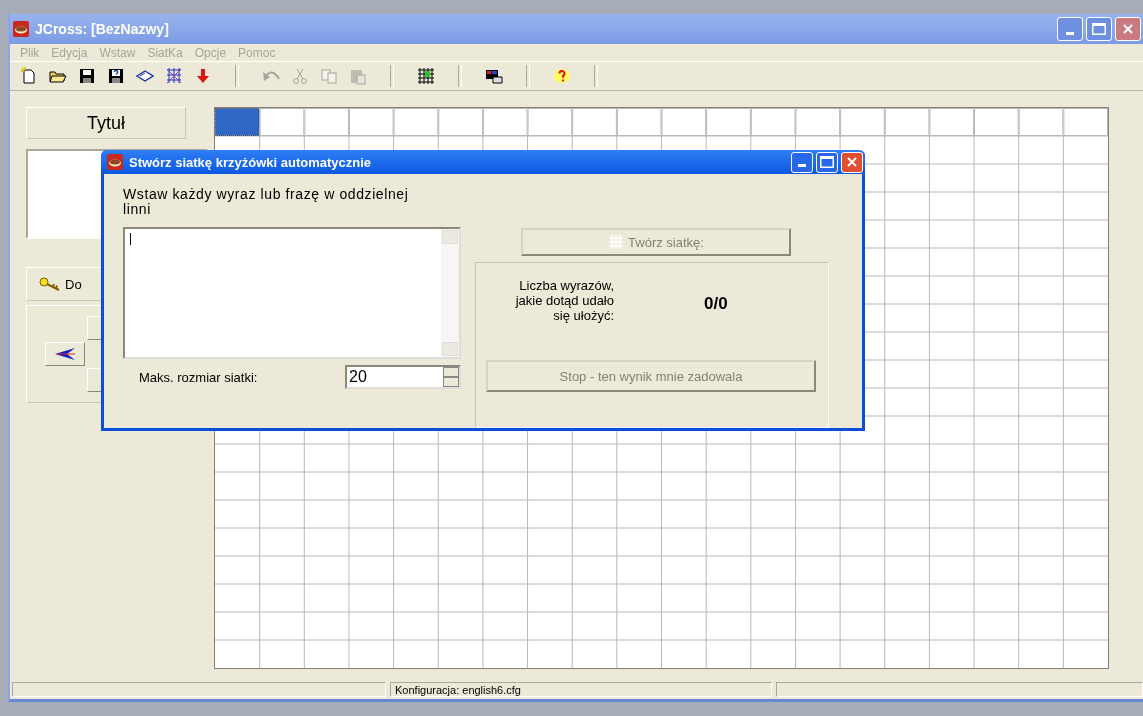 The height and width of the screenshot is (716, 1143). I want to click on text-cursor, so click(130, 239).